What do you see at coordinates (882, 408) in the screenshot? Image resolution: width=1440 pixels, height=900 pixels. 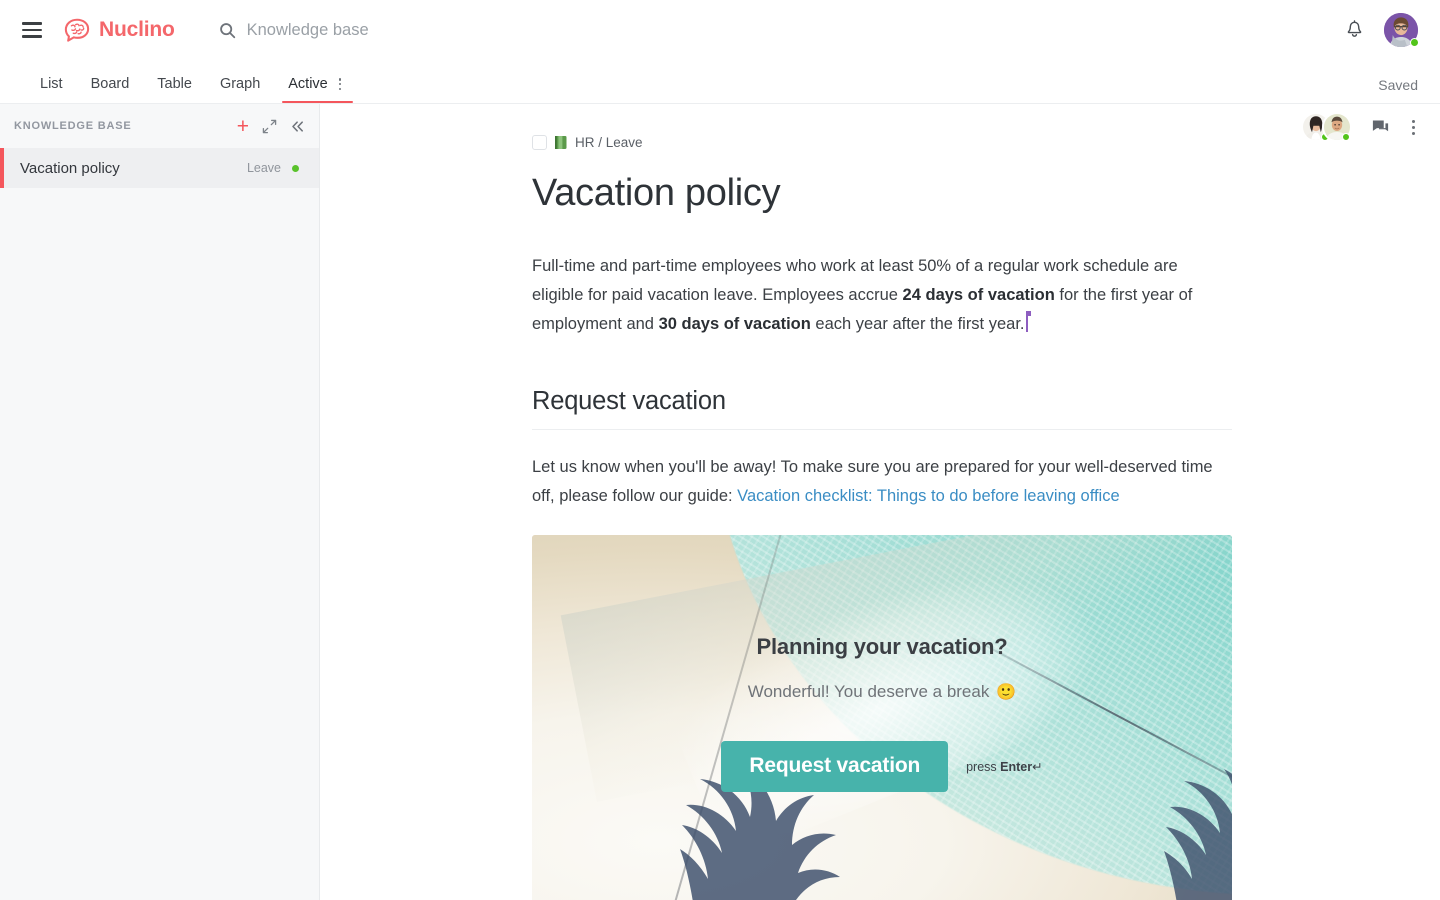 I see `section-heading-request-vacation: Request vacation` at bounding box center [882, 408].